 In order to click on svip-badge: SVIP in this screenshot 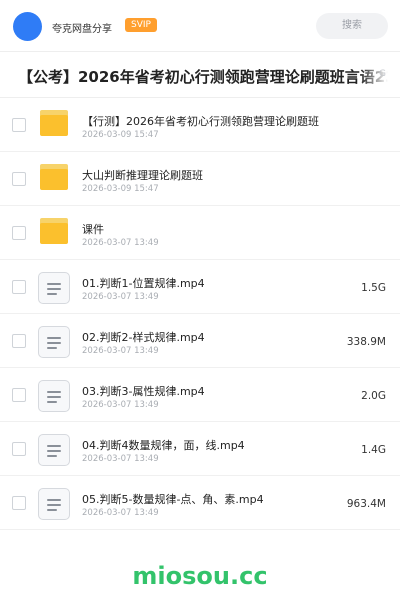, I will do `click(141, 25)`.